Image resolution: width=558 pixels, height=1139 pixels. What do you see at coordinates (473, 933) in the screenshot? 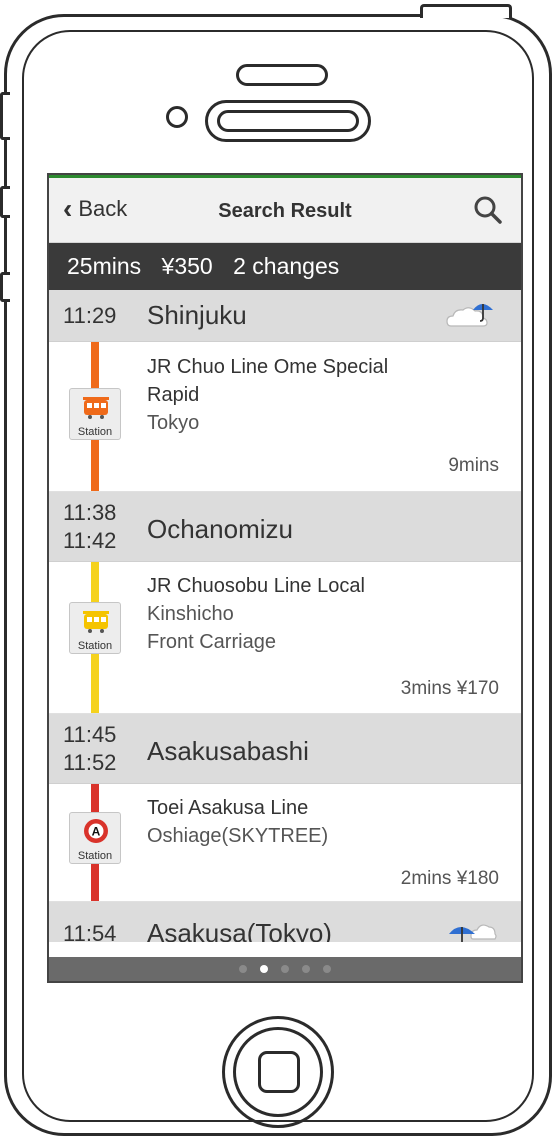
I see `umbrella-cloud-icon` at bounding box center [473, 933].